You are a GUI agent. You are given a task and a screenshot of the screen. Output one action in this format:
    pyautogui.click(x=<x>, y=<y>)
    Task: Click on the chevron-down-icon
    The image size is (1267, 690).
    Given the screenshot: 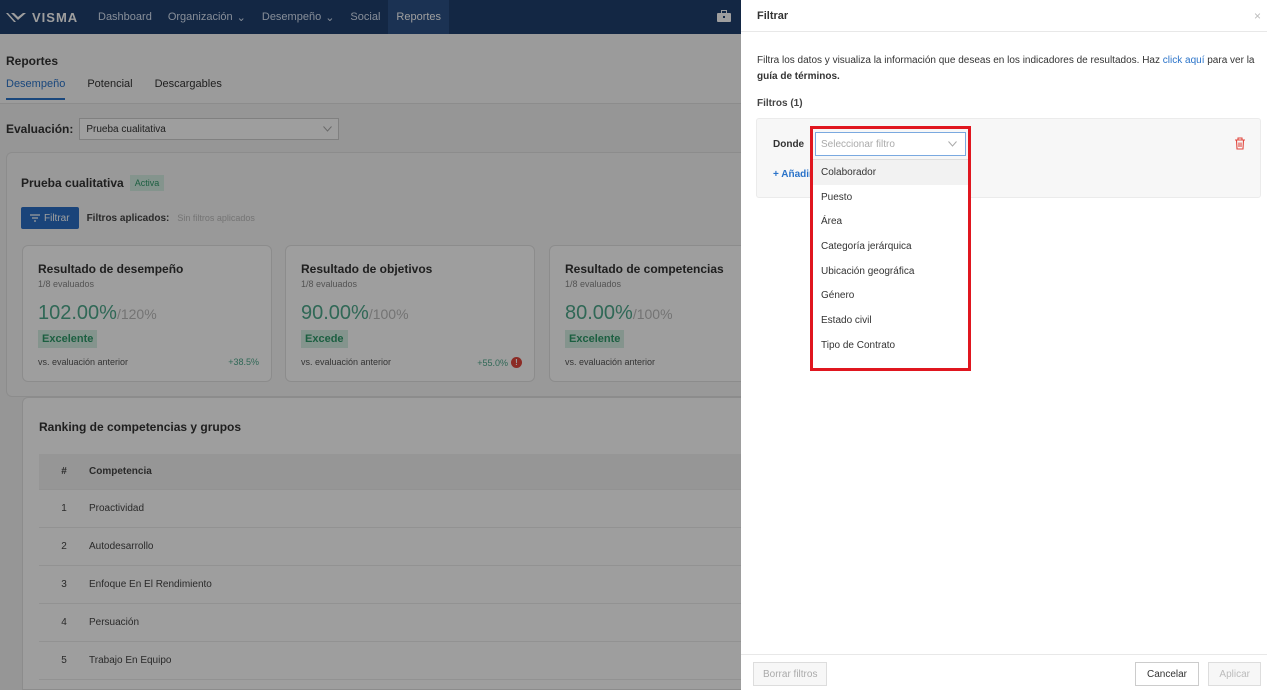 What is the action you would take?
    pyautogui.click(x=952, y=144)
    